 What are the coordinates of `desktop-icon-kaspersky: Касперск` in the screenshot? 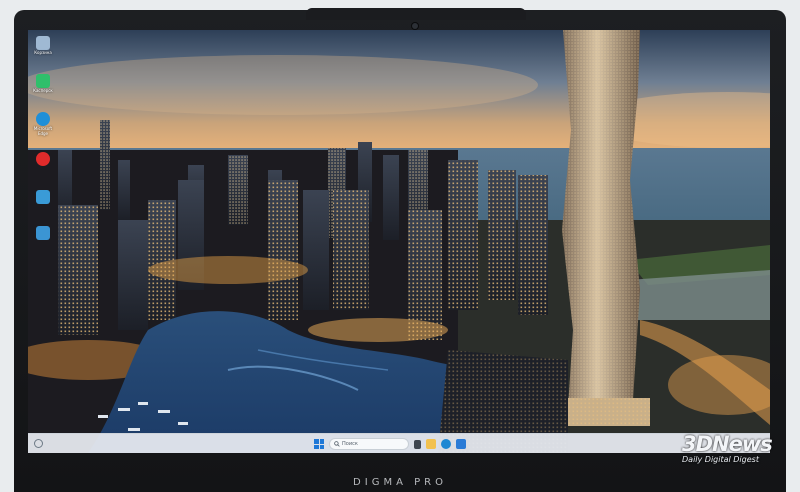 It's located at (43, 83).